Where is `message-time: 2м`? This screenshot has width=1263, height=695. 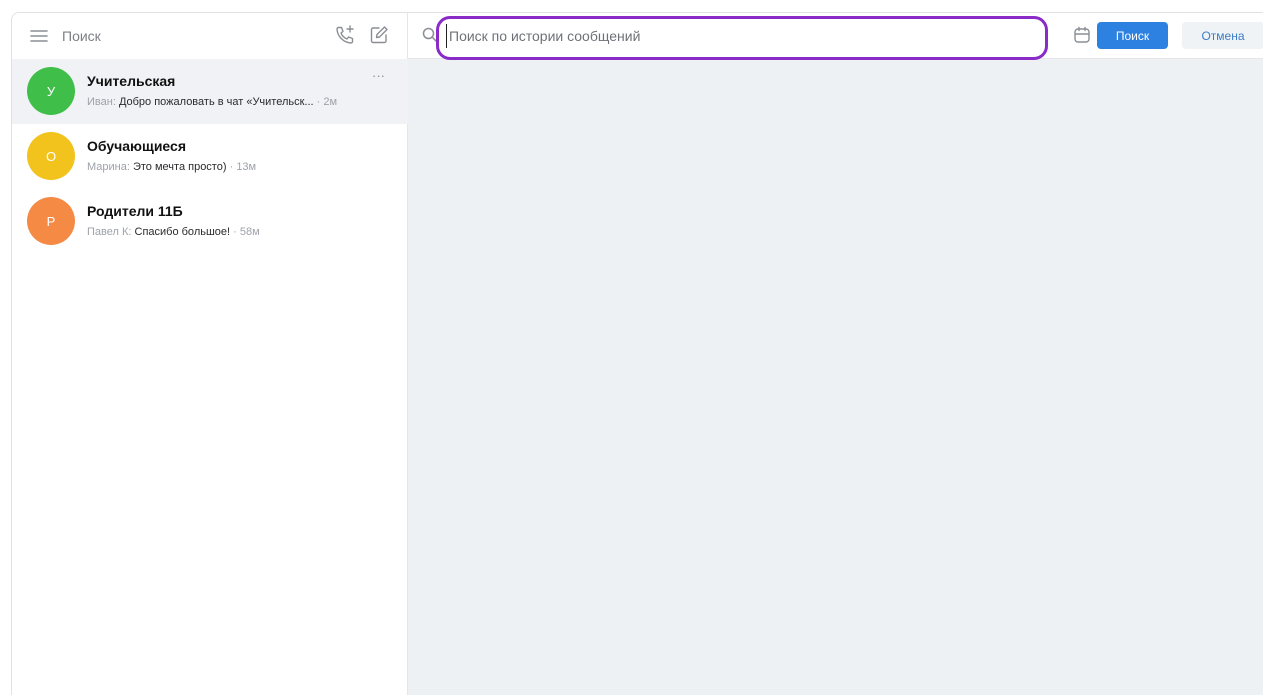
message-time: 2м is located at coordinates (330, 102).